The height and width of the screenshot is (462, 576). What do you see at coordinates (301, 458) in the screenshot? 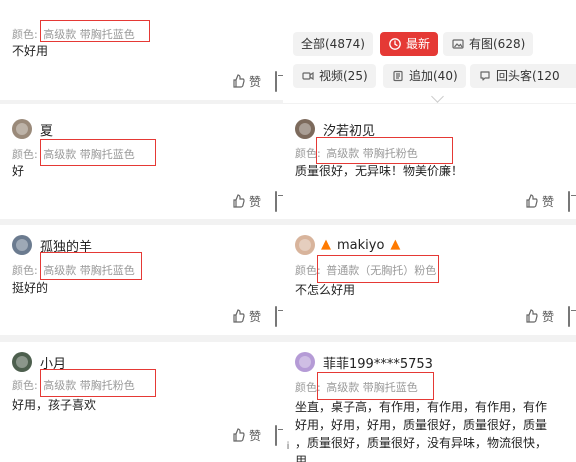
I see `review-text-line: 用` at bounding box center [301, 458].